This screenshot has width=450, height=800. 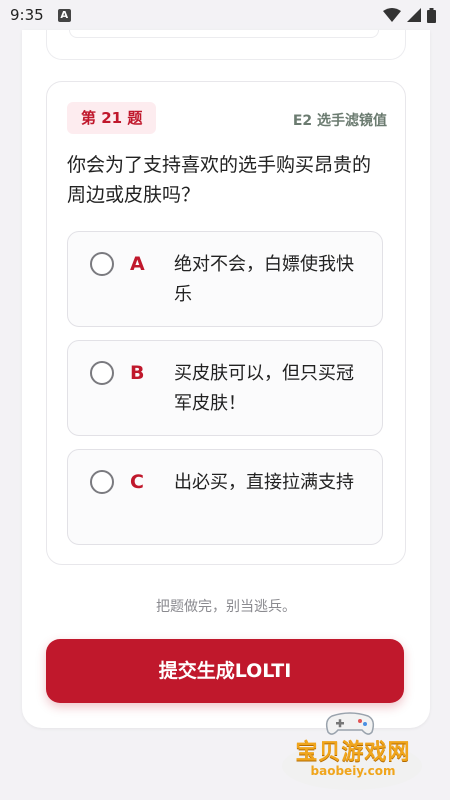 What do you see at coordinates (264, 388) in the screenshot?
I see `option-text: 买皮肤可以，但只买冠军皮肤！` at bounding box center [264, 388].